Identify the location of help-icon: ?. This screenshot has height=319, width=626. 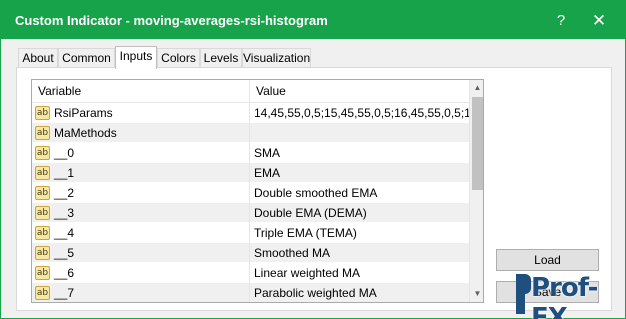
(561, 21).